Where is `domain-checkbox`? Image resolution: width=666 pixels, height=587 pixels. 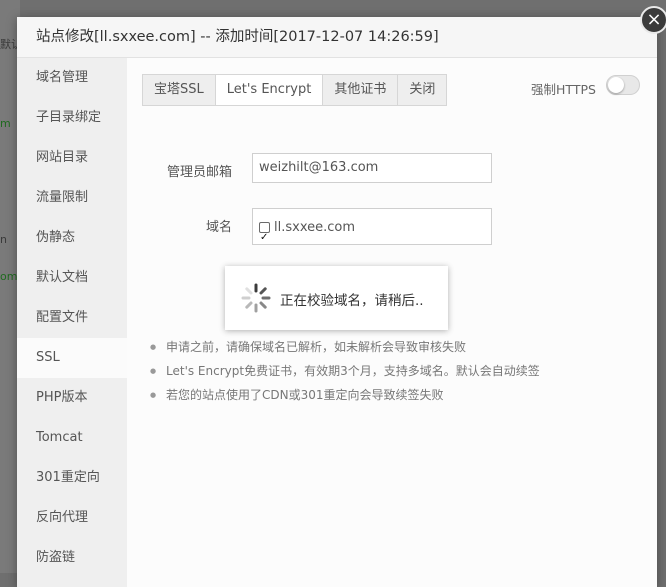 domain-checkbox is located at coordinates (264, 237).